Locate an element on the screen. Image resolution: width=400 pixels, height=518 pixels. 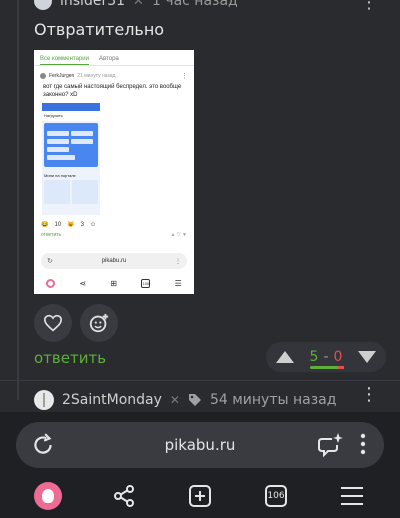
tabs-count-badge: 106 is located at coordinates (276, 496).